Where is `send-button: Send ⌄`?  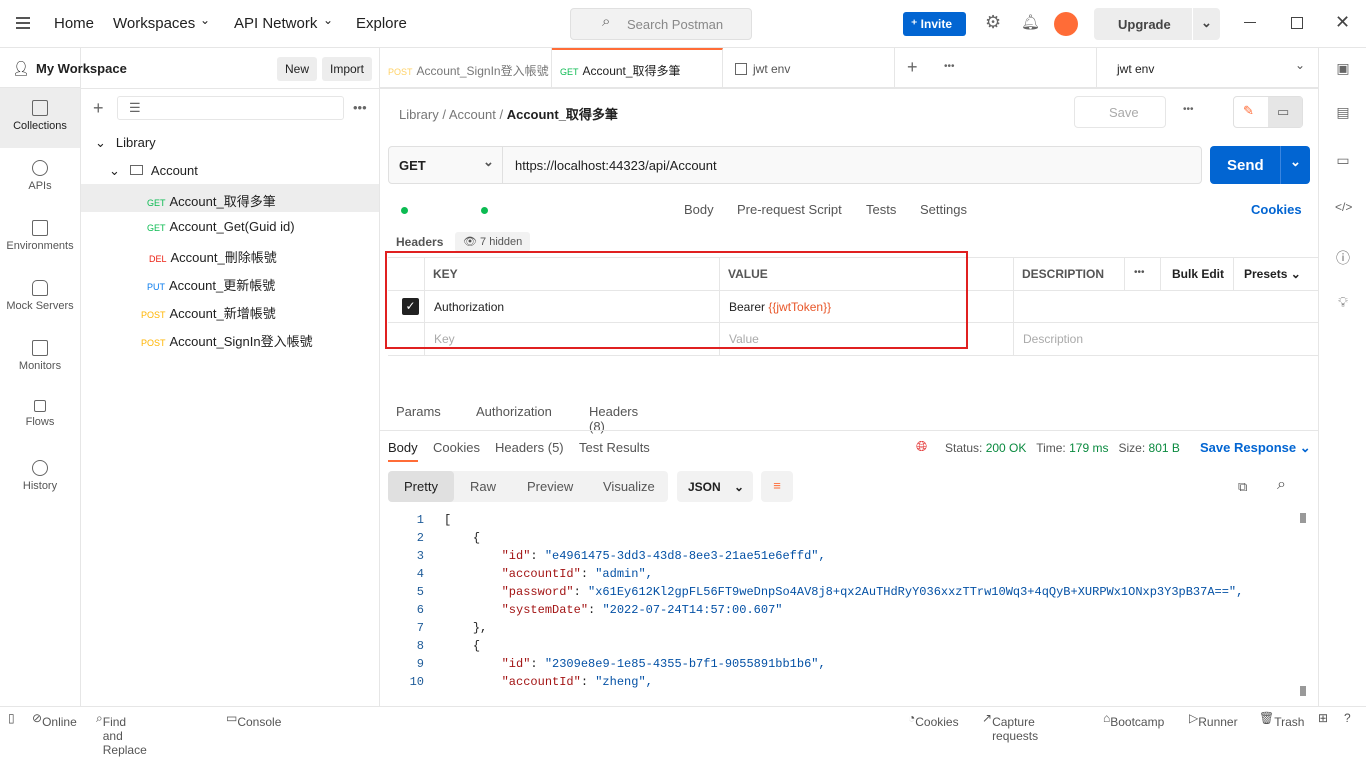 send-button: Send ⌄ is located at coordinates (1260, 165).